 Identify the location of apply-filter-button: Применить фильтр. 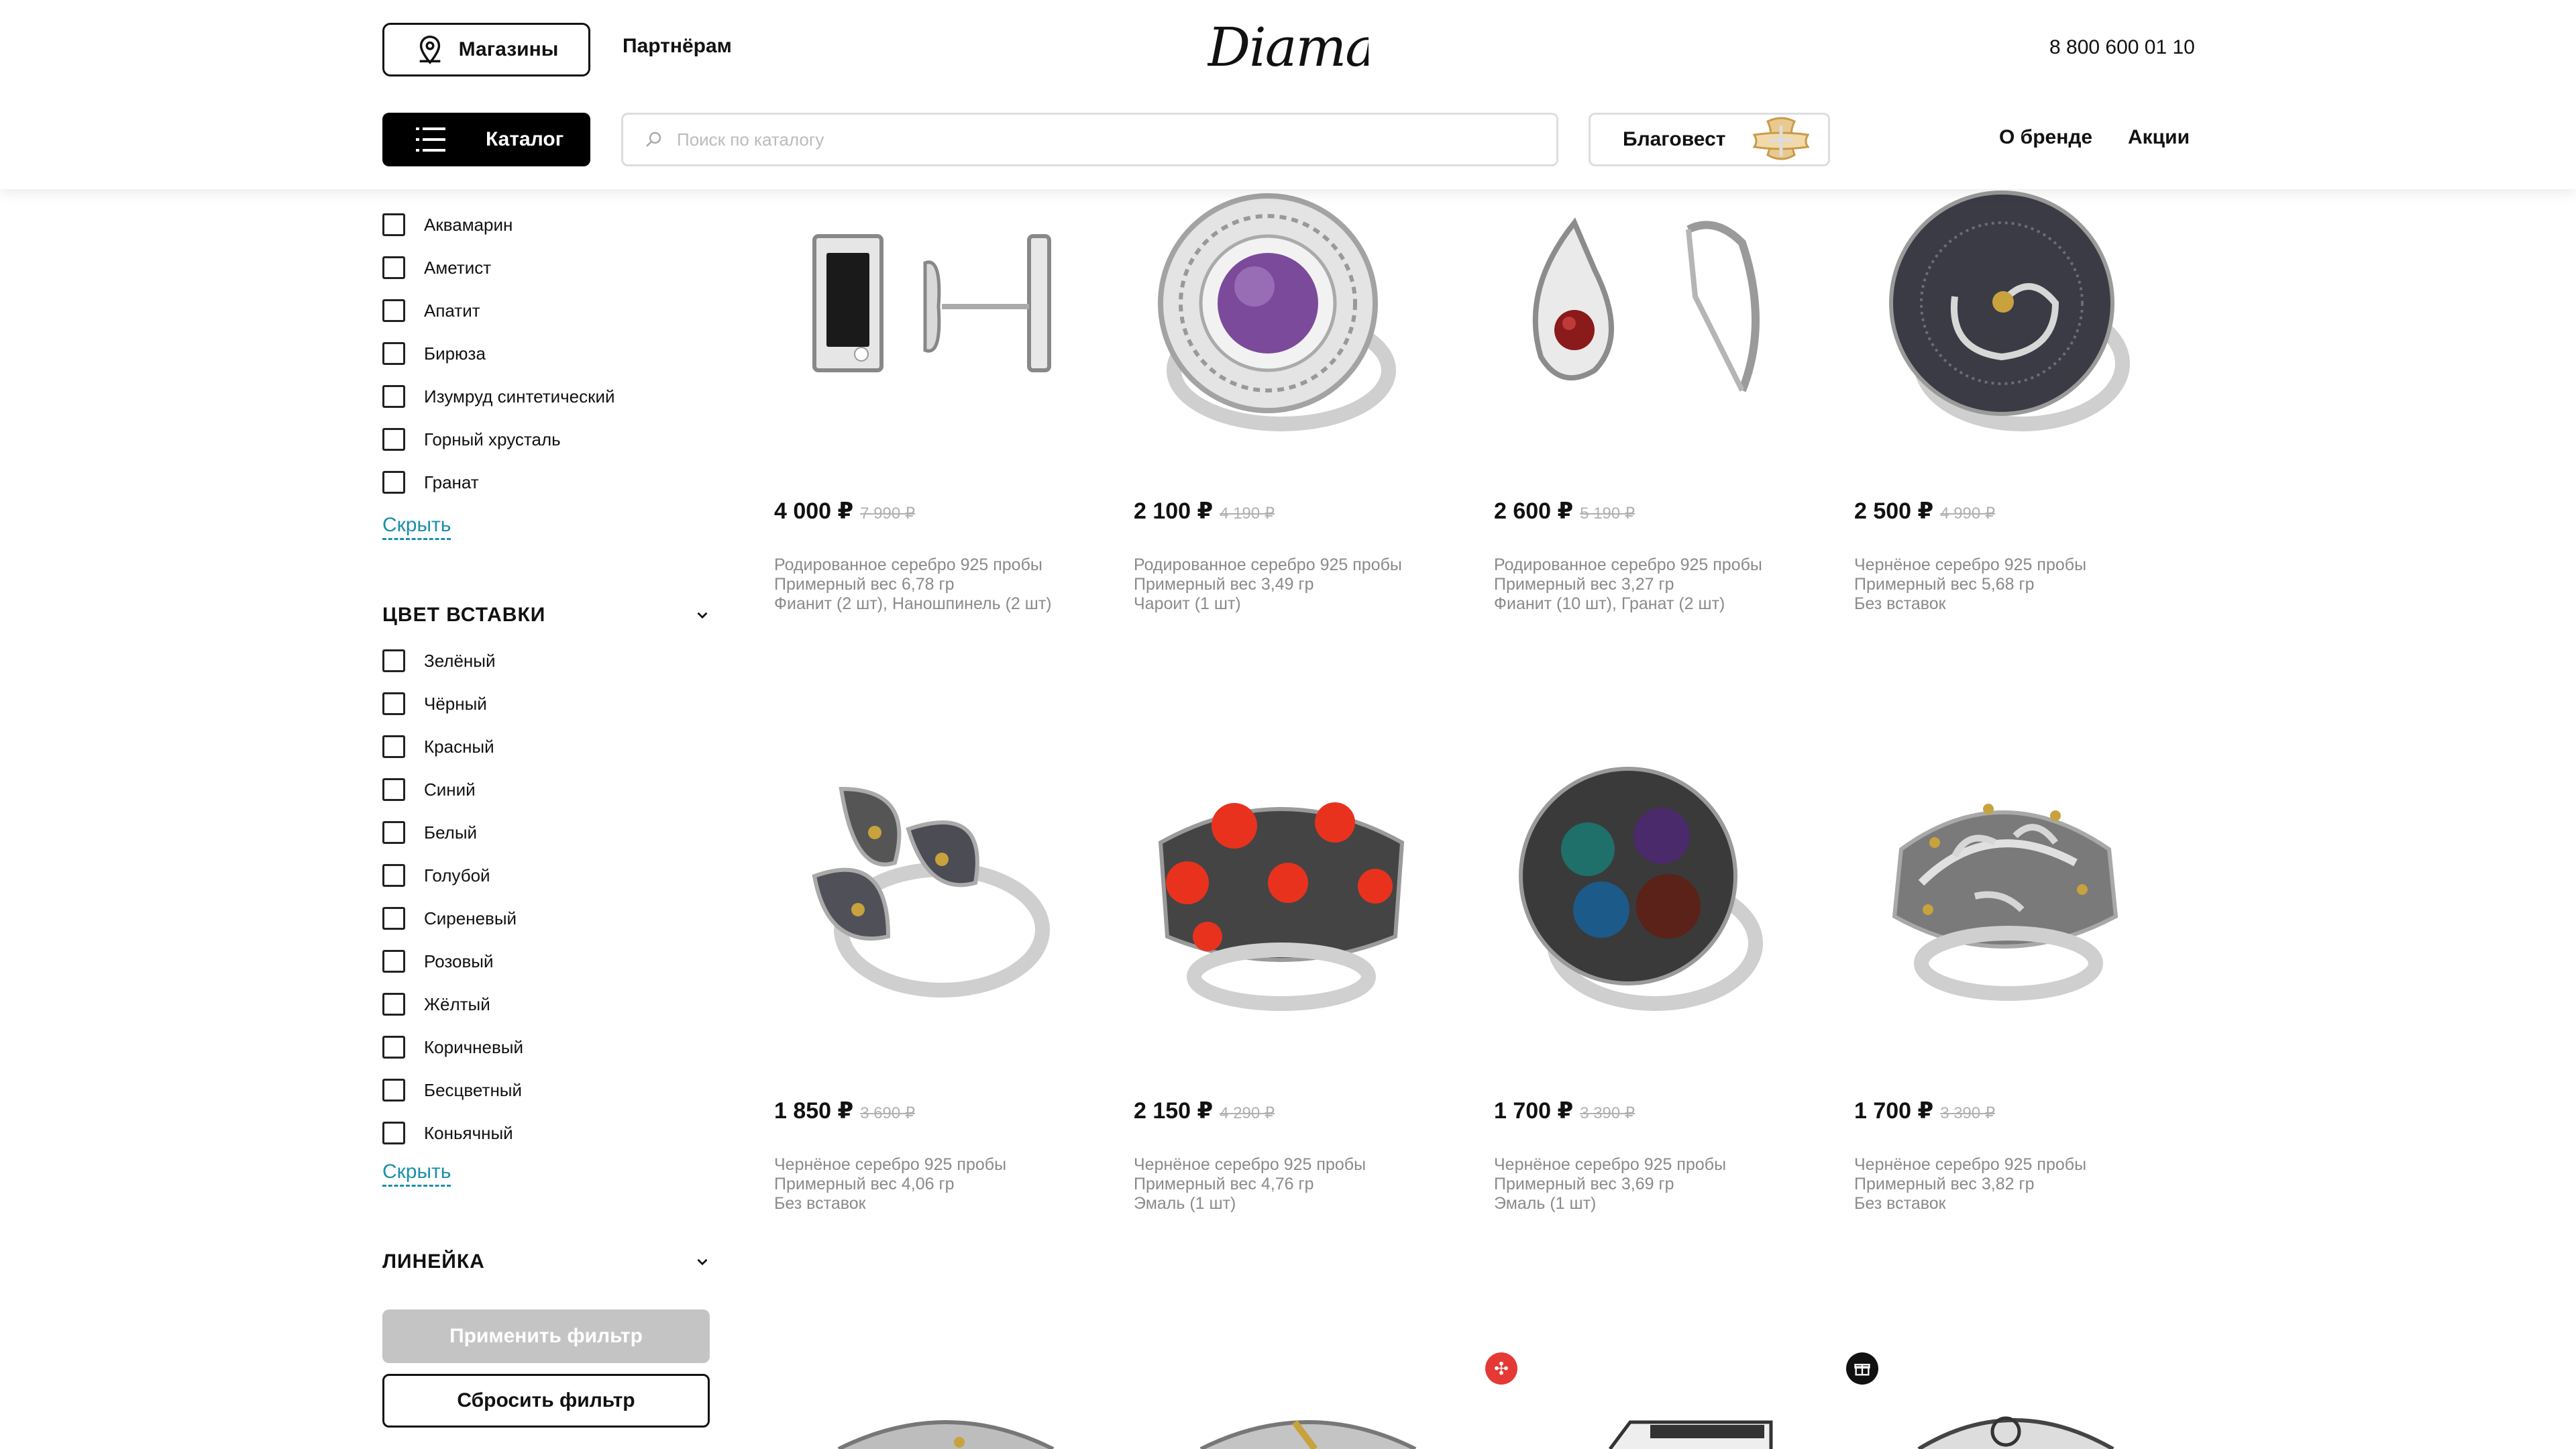
(546, 1336).